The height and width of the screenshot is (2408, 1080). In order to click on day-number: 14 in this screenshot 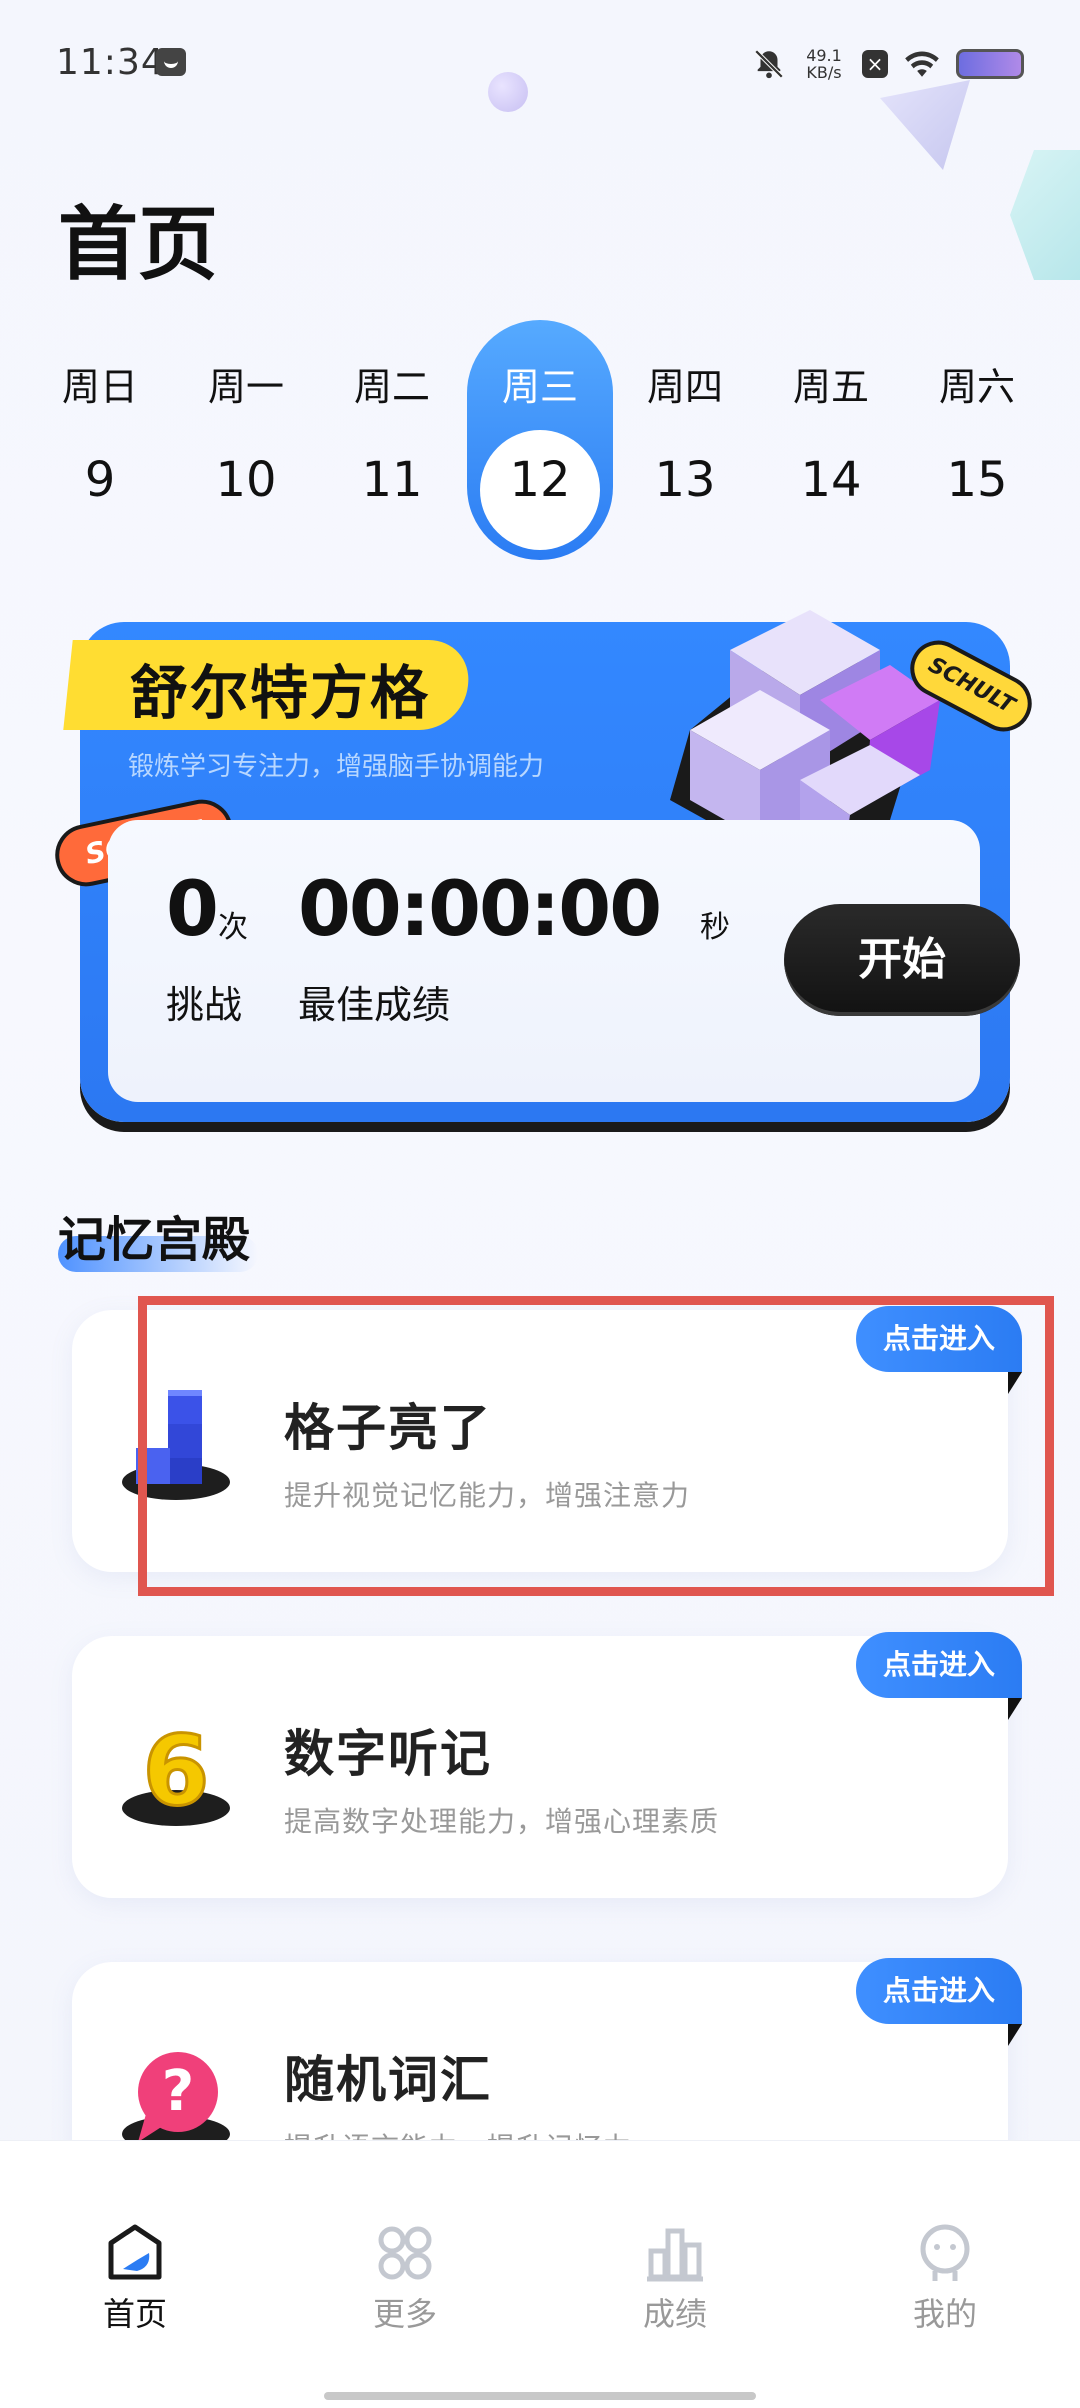, I will do `click(831, 480)`.